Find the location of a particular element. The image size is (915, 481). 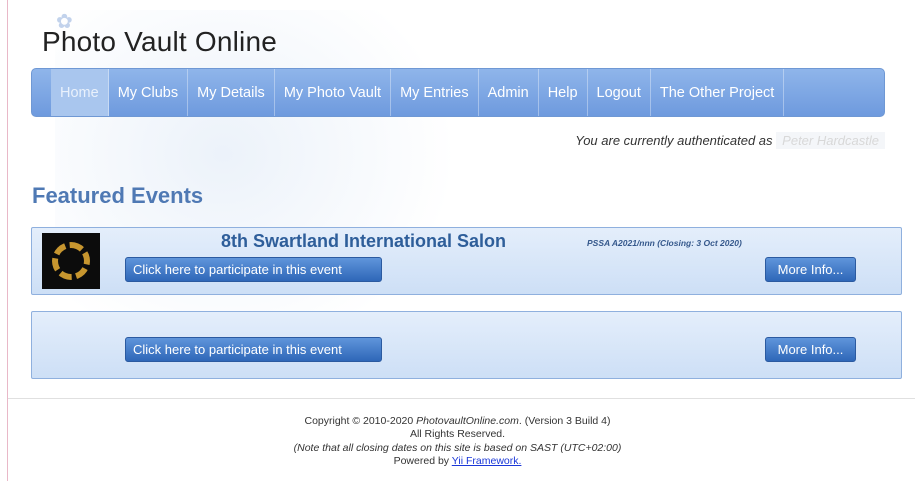

footer-powered-prefix: Powered by is located at coordinates (421, 460).